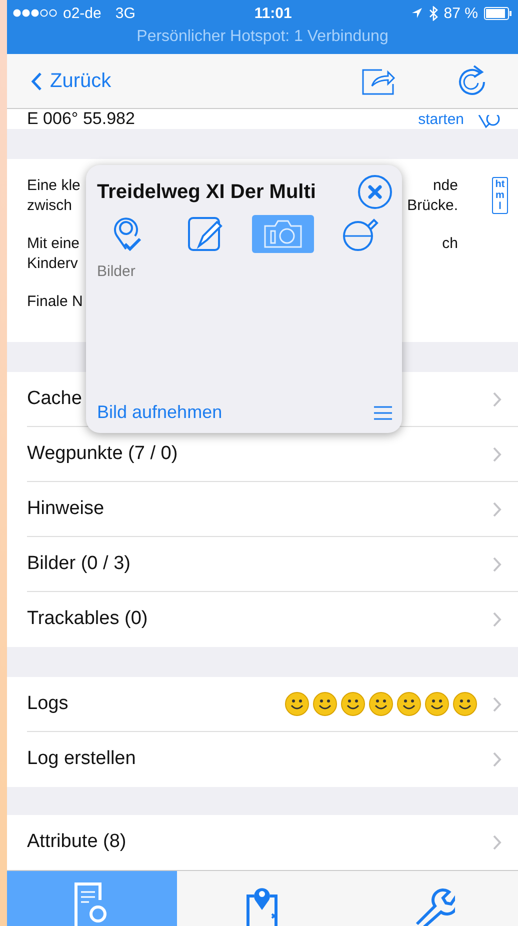 This screenshot has width=518, height=926. I want to click on start-link: starten, so click(441, 120).